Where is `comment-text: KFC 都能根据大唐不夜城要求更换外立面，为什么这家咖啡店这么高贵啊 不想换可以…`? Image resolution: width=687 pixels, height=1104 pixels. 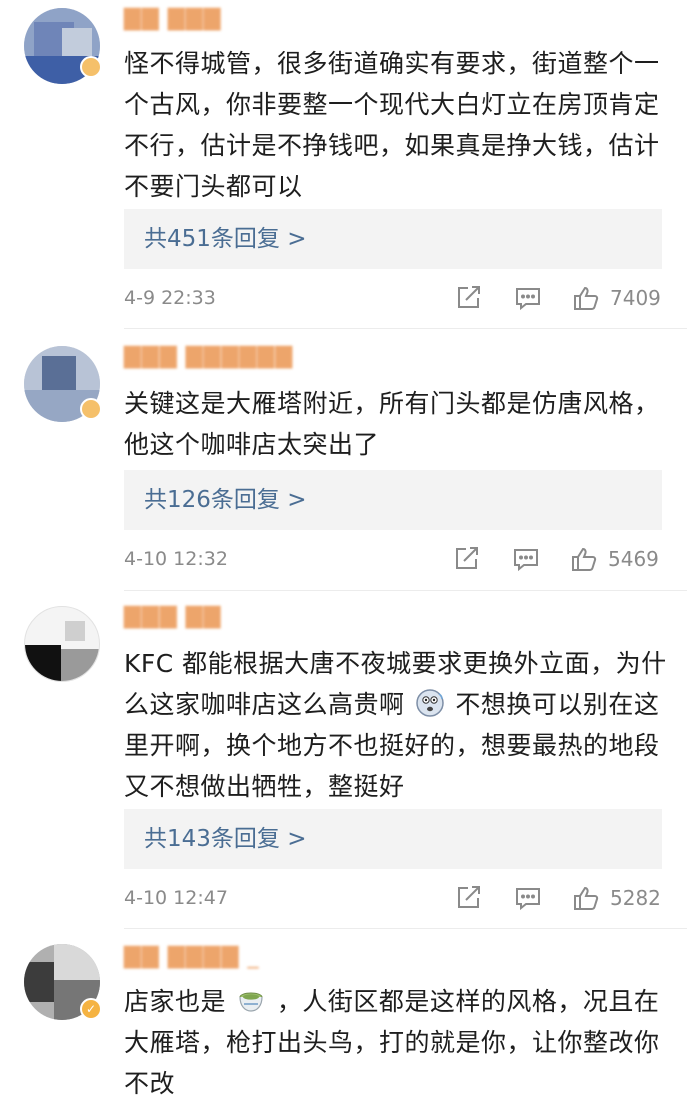
comment-text: KFC 都能根据大唐不夜城要求更换外立面，为什么这家咖啡店这么高贵啊 不想换可以… is located at coordinates (396, 725).